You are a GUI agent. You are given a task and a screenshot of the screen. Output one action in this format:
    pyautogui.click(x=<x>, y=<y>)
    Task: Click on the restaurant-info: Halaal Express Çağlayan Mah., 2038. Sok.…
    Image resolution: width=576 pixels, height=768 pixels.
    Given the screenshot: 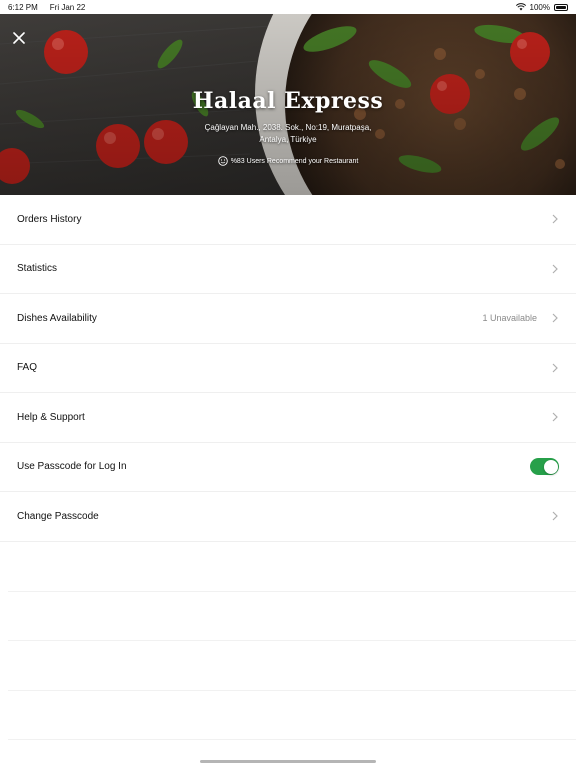 What is the action you would take?
    pyautogui.click(x=288, y=127)
    